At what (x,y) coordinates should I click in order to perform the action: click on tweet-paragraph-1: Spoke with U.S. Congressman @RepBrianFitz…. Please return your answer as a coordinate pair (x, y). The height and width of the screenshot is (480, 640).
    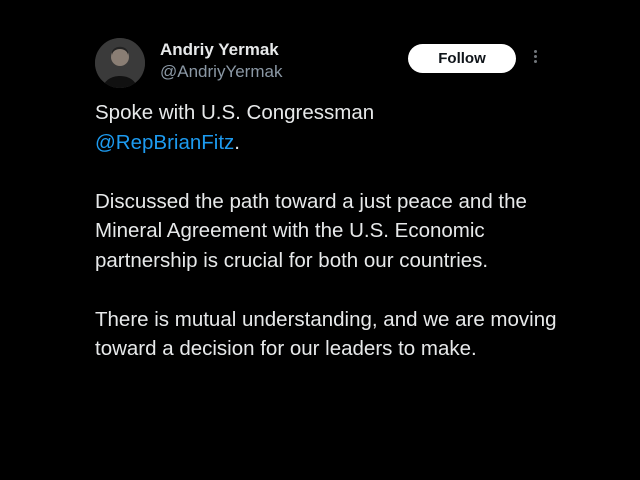
    Looking at the image, I should click on (330, 127).